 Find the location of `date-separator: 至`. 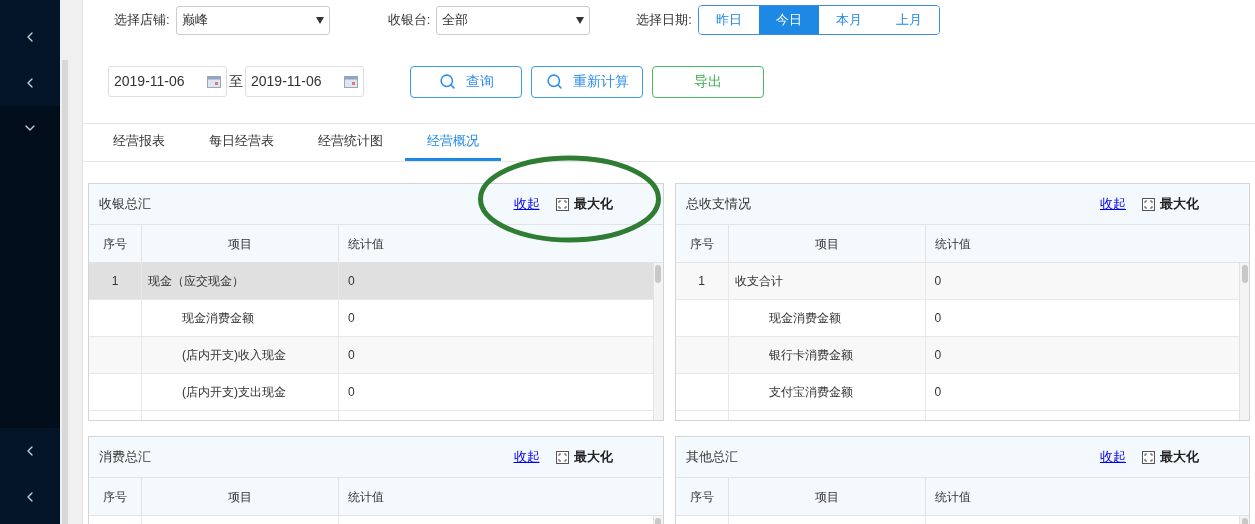

date-separator: 至 is located at coordinates (236, 81).